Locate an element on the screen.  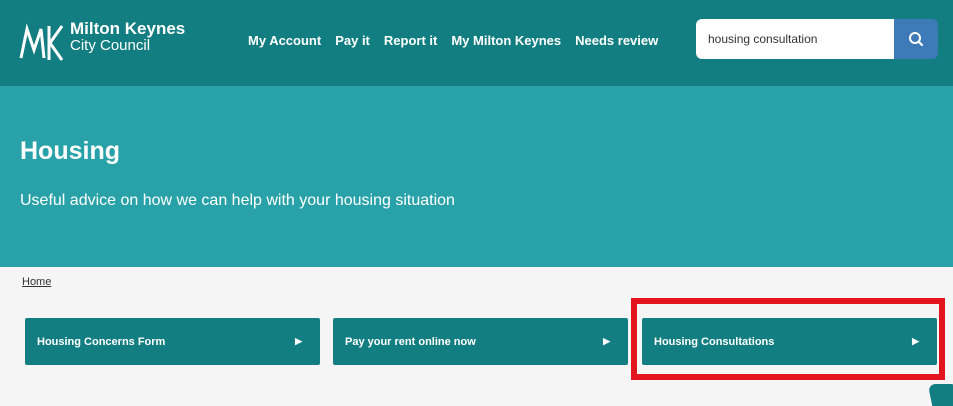
logo-subtitle: City Council is located at coordinates (110, 45).